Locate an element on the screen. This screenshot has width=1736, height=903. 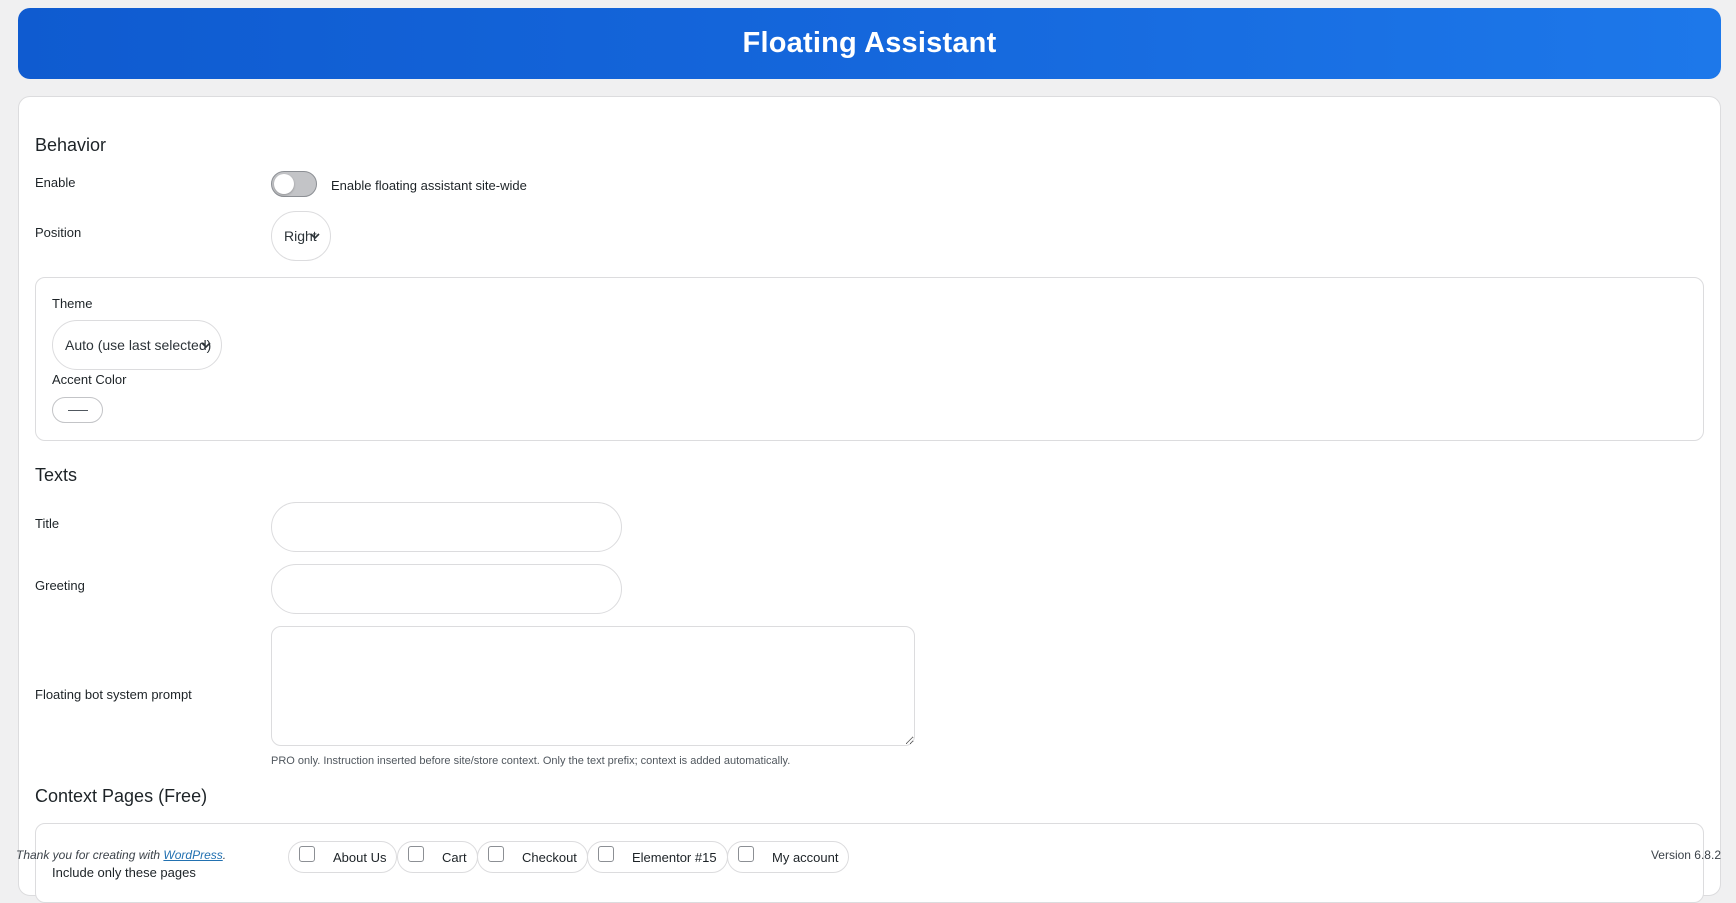
wordpress-link: WordPress is located at coordinates (192, 855).